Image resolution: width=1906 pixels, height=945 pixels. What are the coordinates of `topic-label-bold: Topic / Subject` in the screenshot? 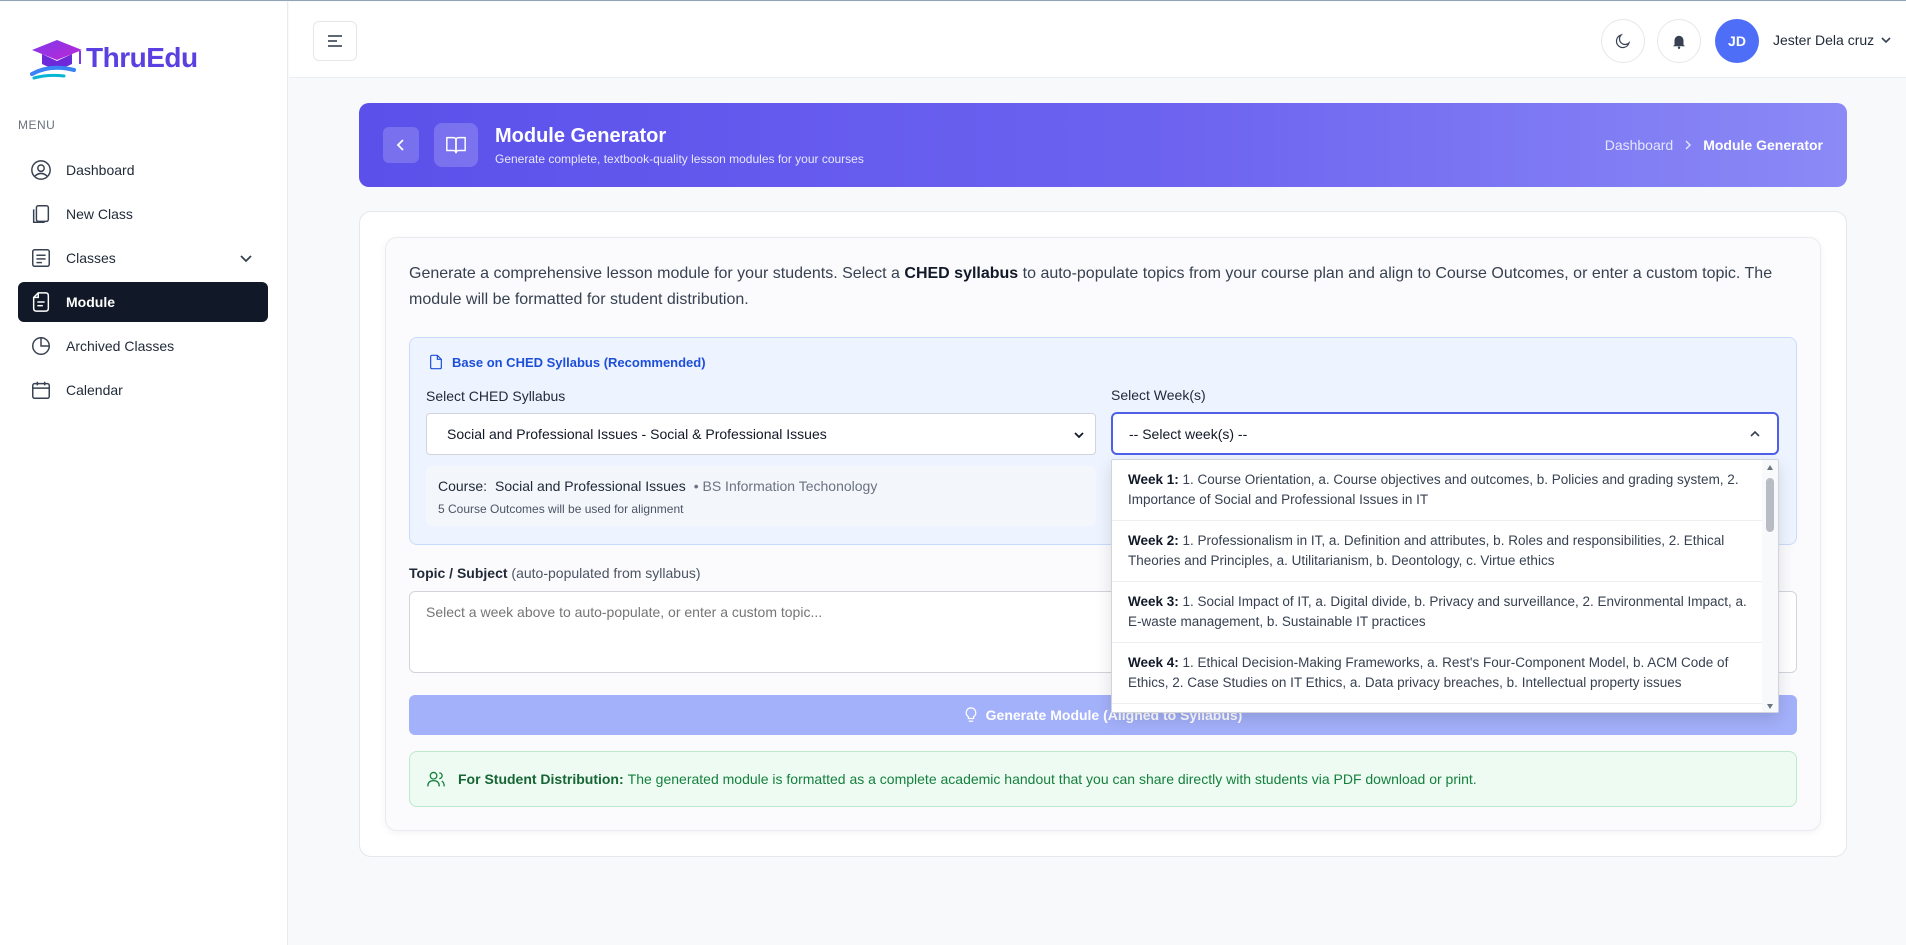 It's located at (458, 573).